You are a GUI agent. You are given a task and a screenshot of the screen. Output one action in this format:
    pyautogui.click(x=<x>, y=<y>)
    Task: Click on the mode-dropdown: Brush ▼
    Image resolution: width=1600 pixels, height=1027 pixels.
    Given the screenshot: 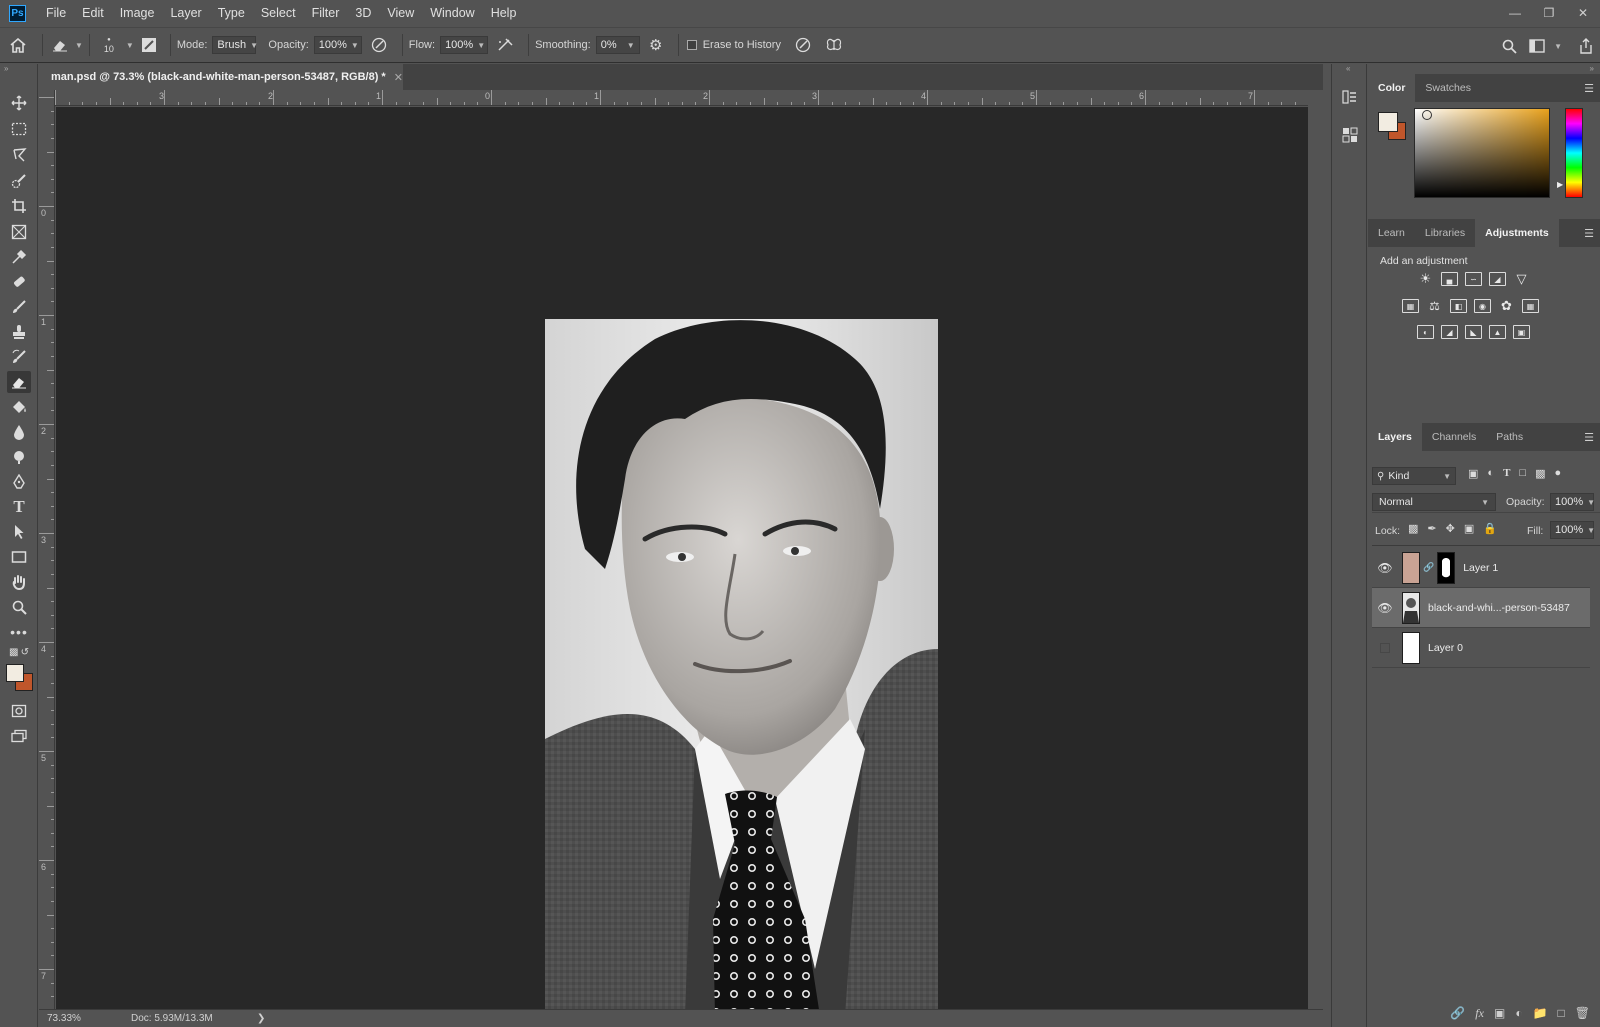 What is the action you would take?
    pyautogui.click(x=235, y=45)
    